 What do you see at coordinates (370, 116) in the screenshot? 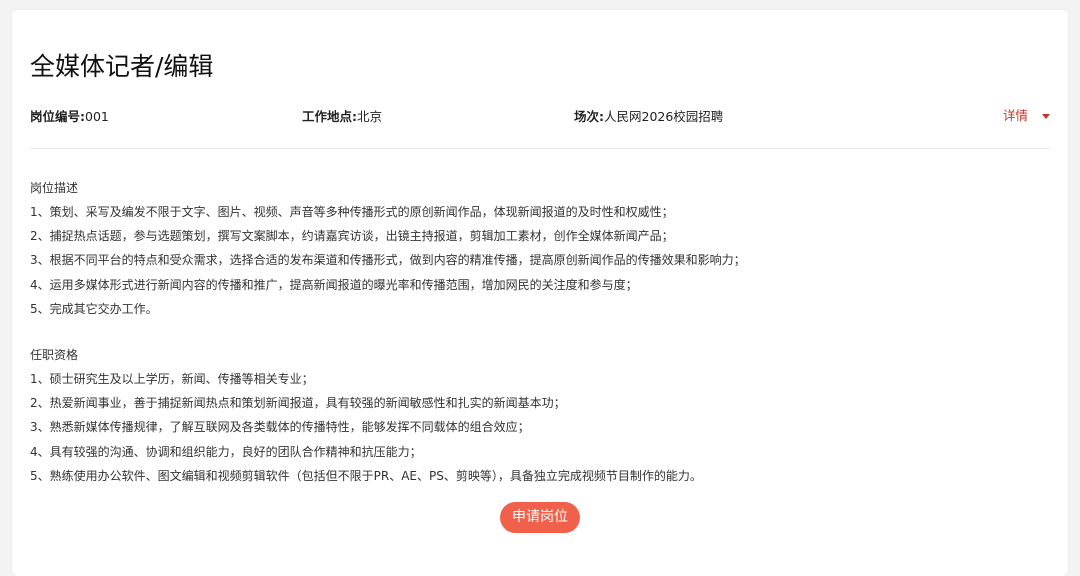
I see `job-location-value: 北京` at bounding box center [370, 116].